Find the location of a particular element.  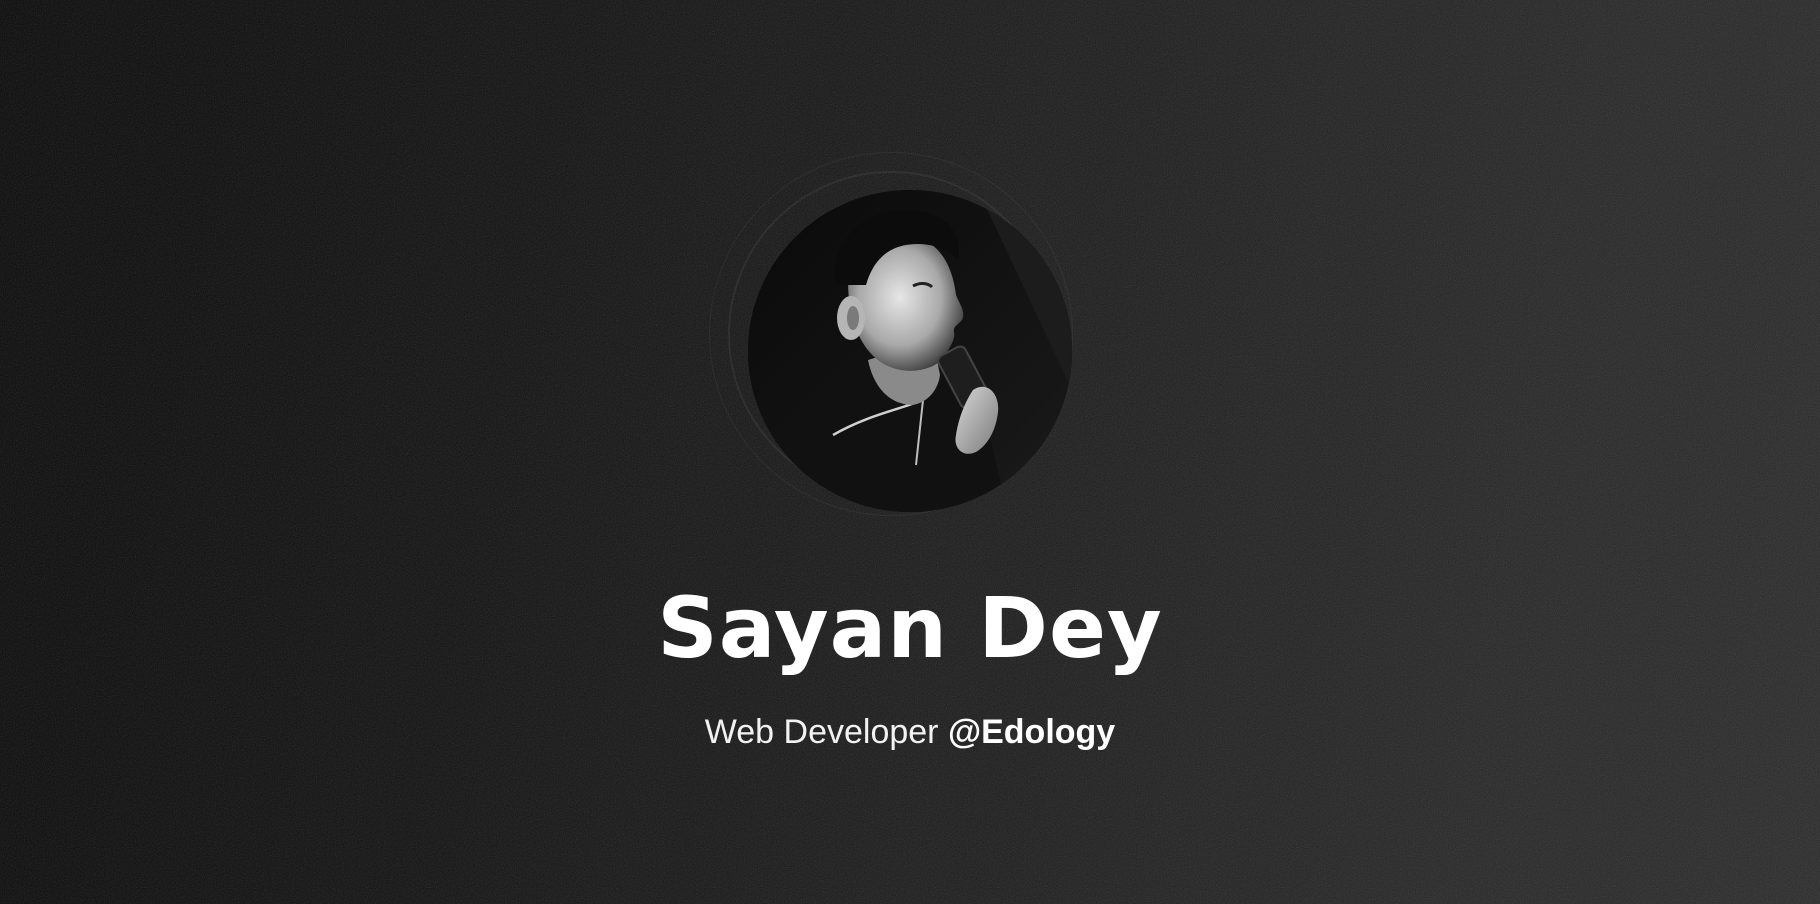

profile-tagline: Web Developer @Edology is located at coordinates (910, 732).